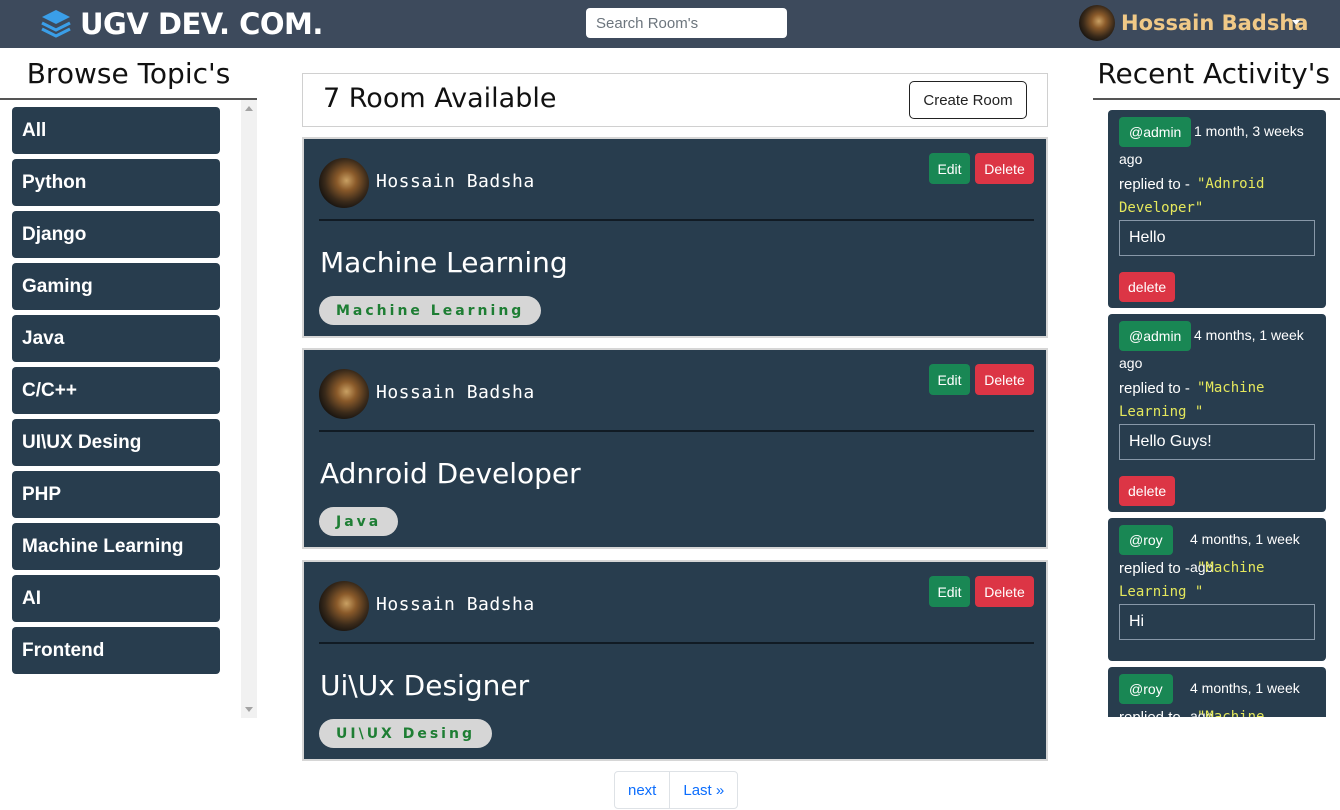 The width and height of the screenshot is (1340, 810). Describe the element at coordinates (642, 790) in the screenshot. I see `pagination-next: next` at that location.